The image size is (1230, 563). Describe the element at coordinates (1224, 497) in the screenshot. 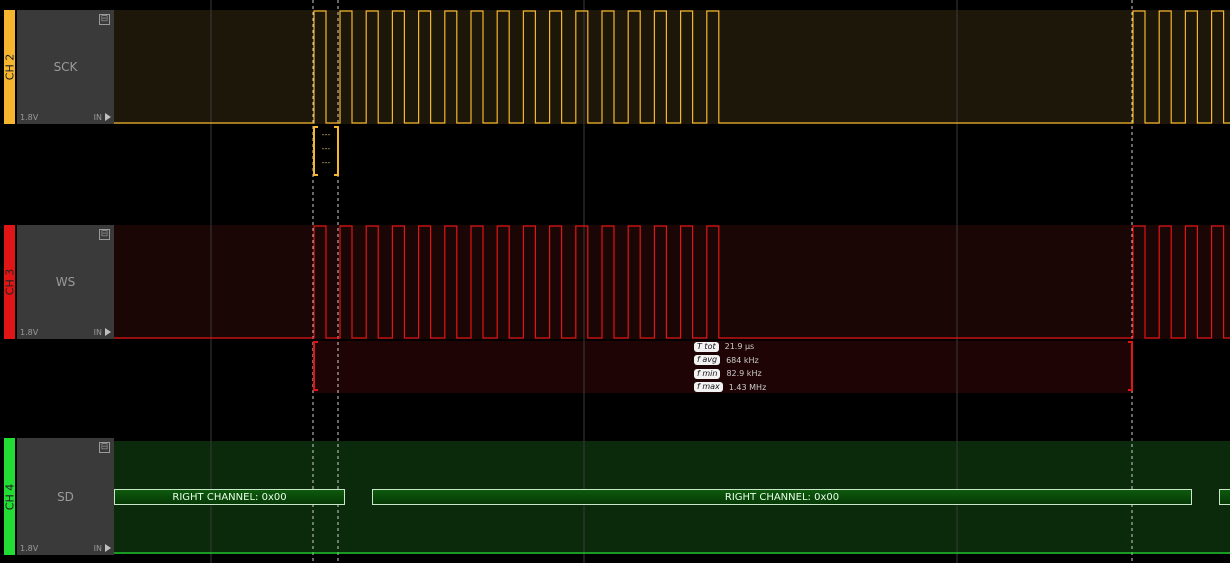

I see `decoder-frame` at that location.